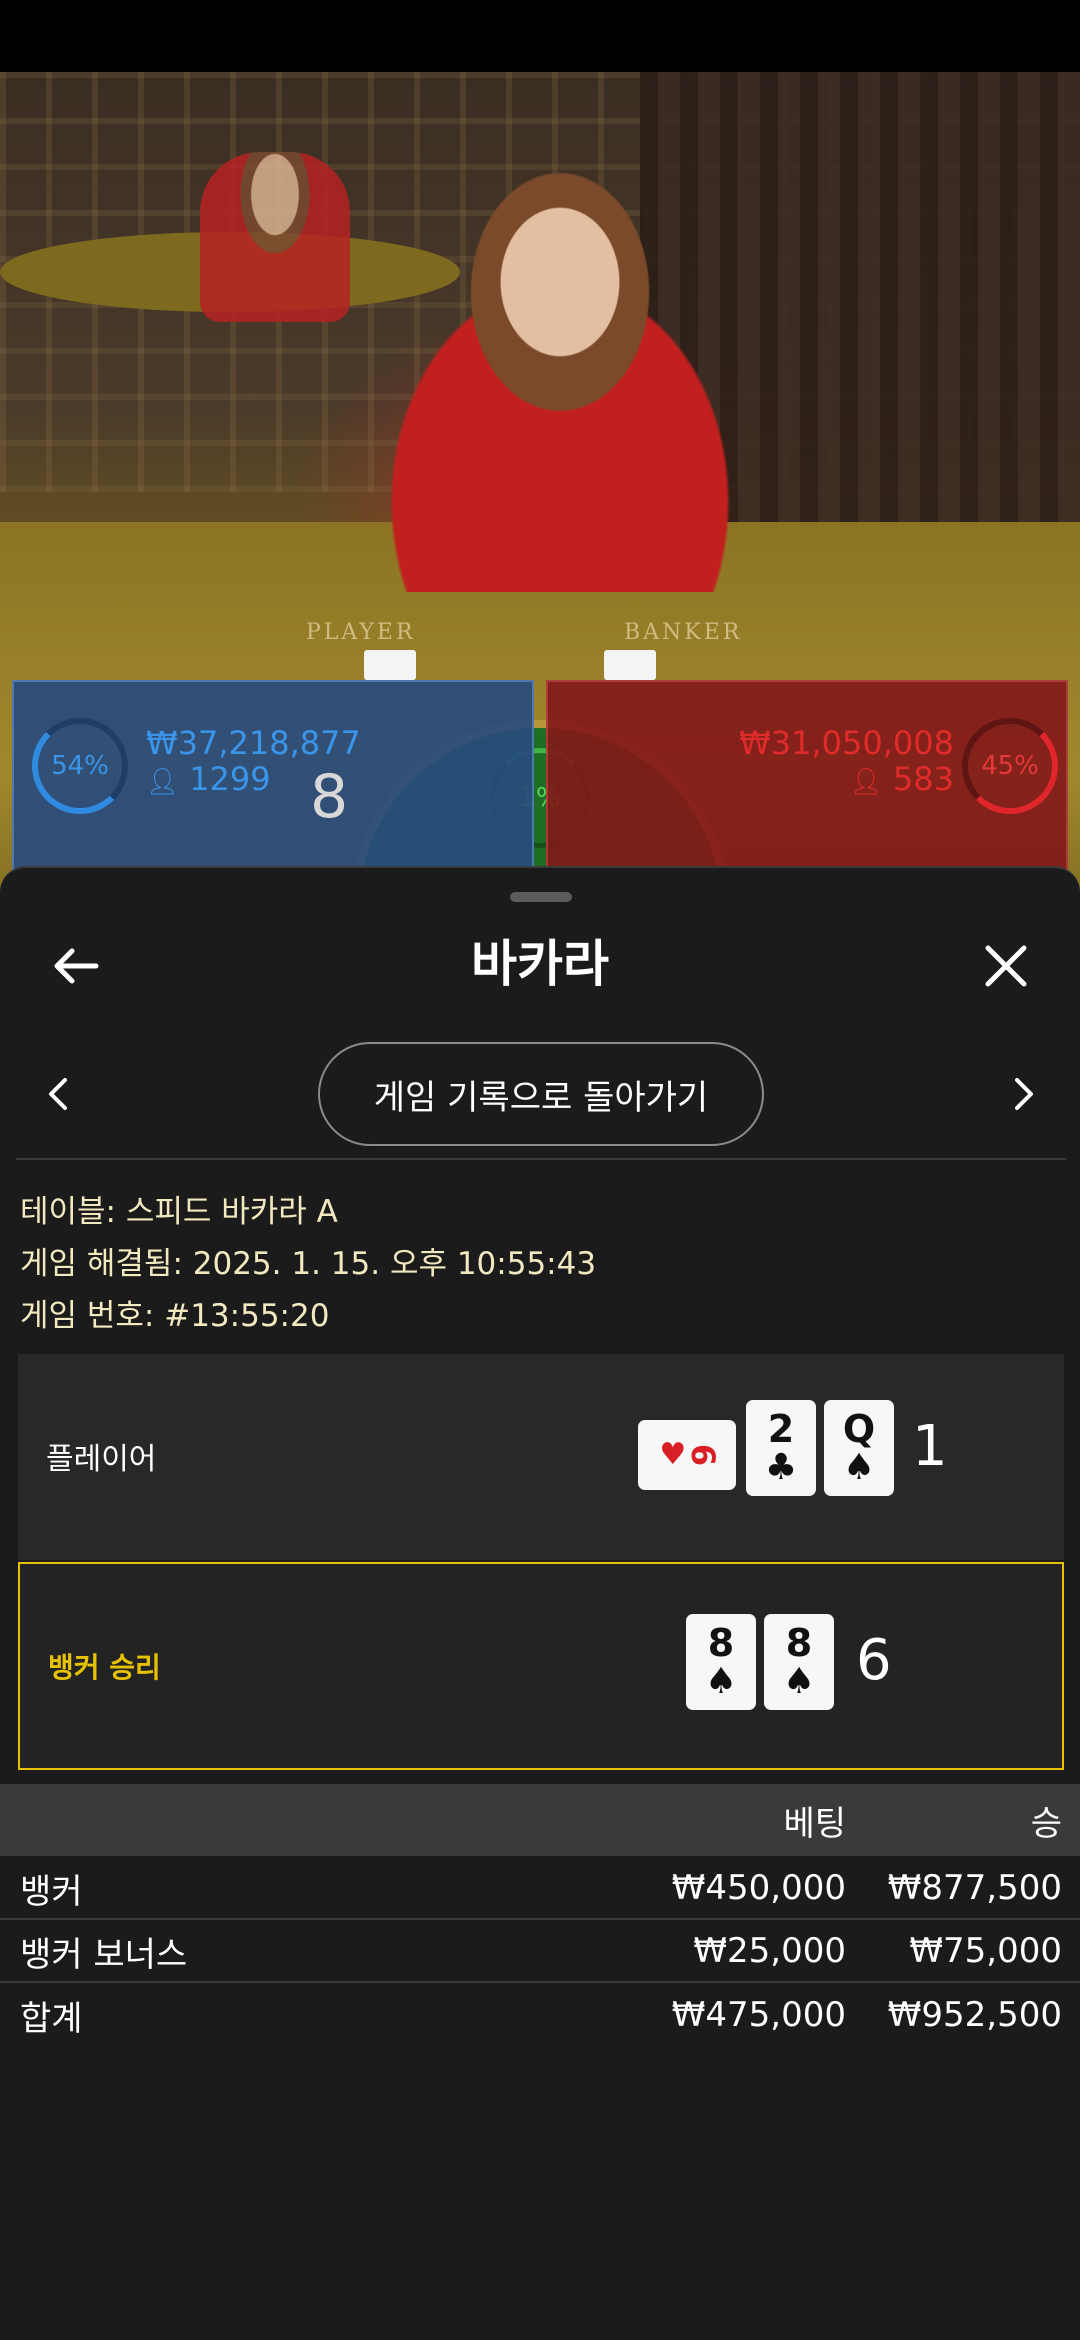 Image resolution: width=1080 pixels, height=2340 pixels. I want to click on player-card-3: Q ♠, so click(859, 1448).